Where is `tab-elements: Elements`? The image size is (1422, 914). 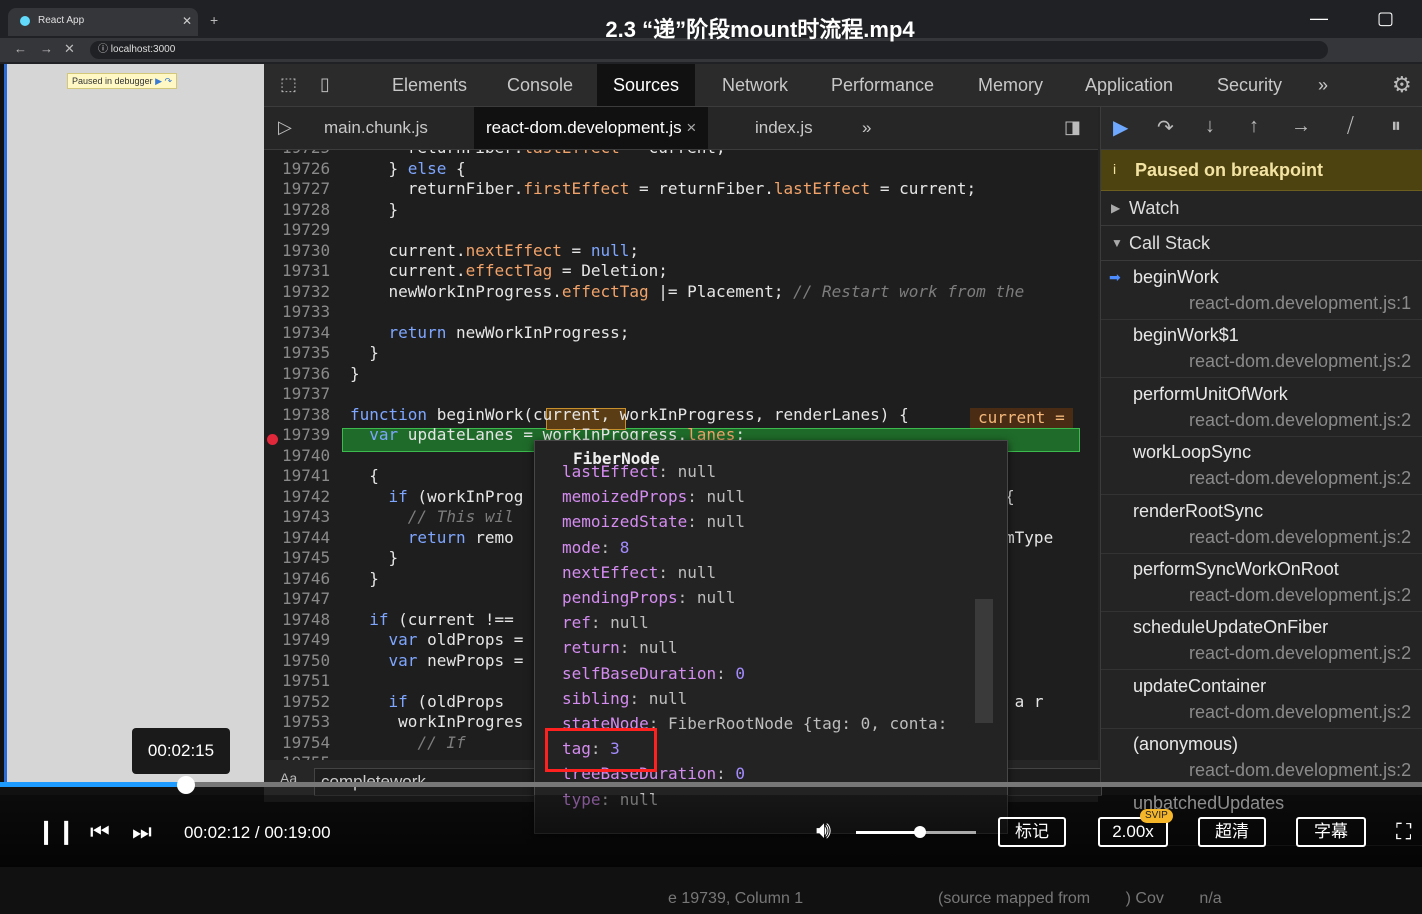 tab-elements: Elements is located at coordinates (429, 85).